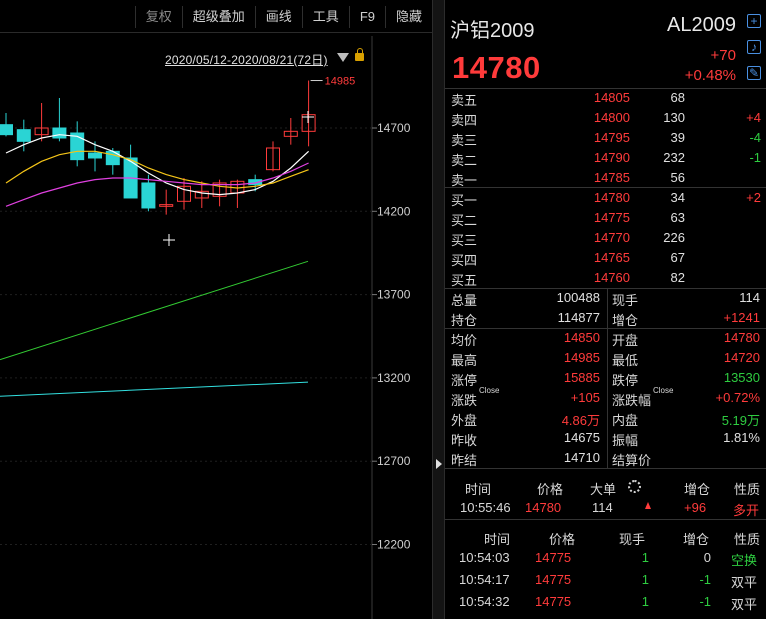 The height and width of the screenshot is (619, 766). What do you see at coordinates (611, 277) in the screenshot?
I see `bid-price: 14760` at bounding box center [611, 277].